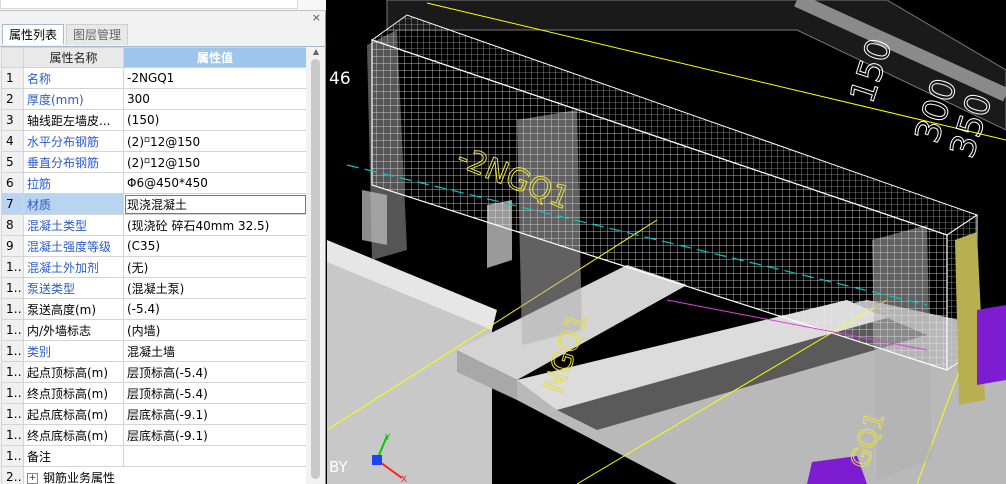 Image resolution: width=1006 pixels, height=484 pixels. What do you see at coordinates (12, 435) in the screenshot?
I see `row-number: 18` at bounding box center [12, 435].